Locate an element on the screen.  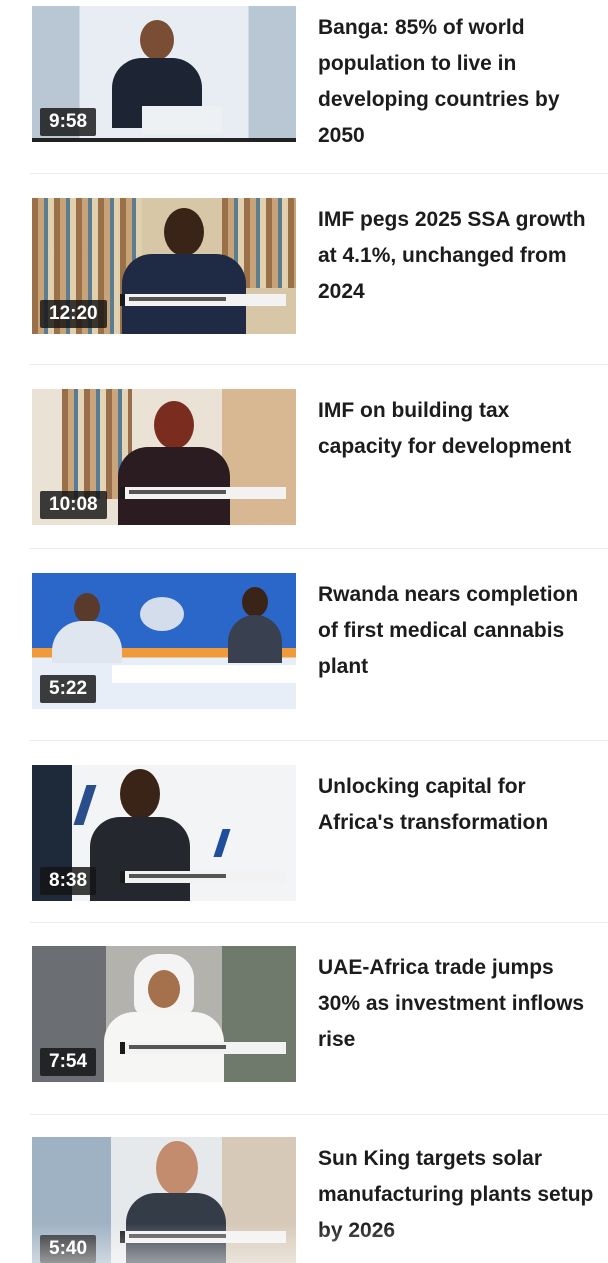
video-duration: 7:54 is located at coordinates (68, 1062).